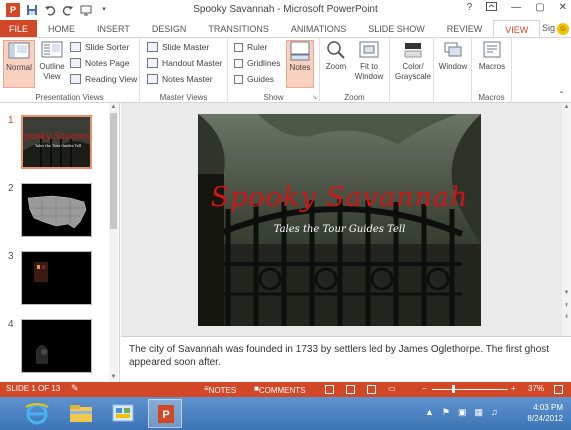  I want to click on powerpoint-taskbar-icon: P, so click(165, 413).